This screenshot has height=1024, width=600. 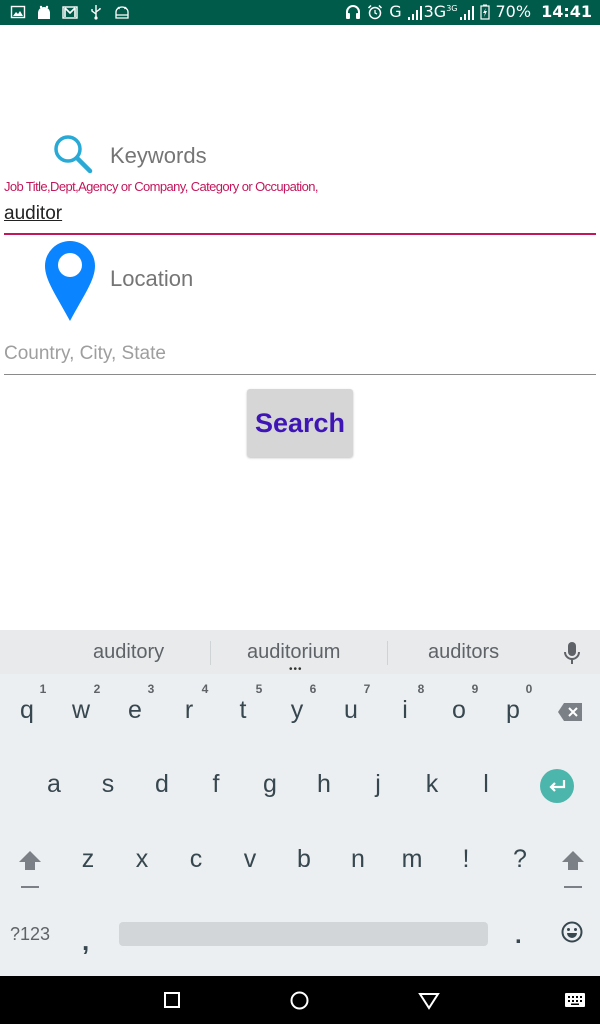 I want to click on backspace-key, so click(x=570, y=712).